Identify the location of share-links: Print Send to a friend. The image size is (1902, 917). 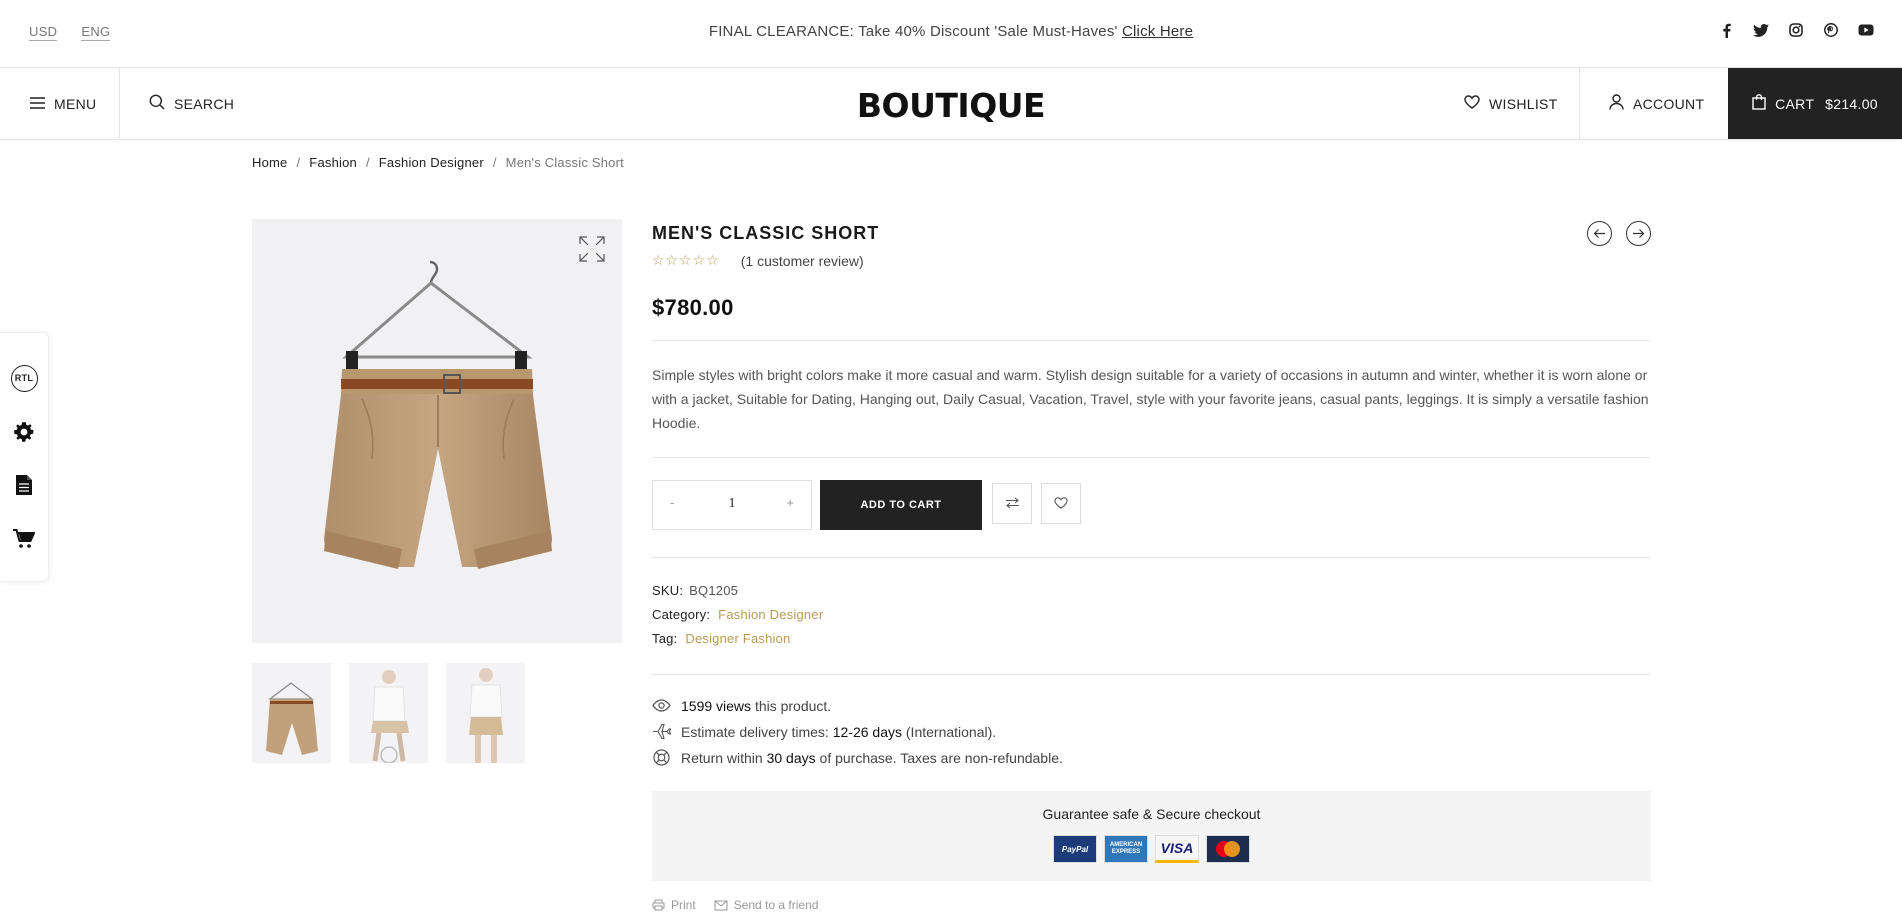
(735, 905).